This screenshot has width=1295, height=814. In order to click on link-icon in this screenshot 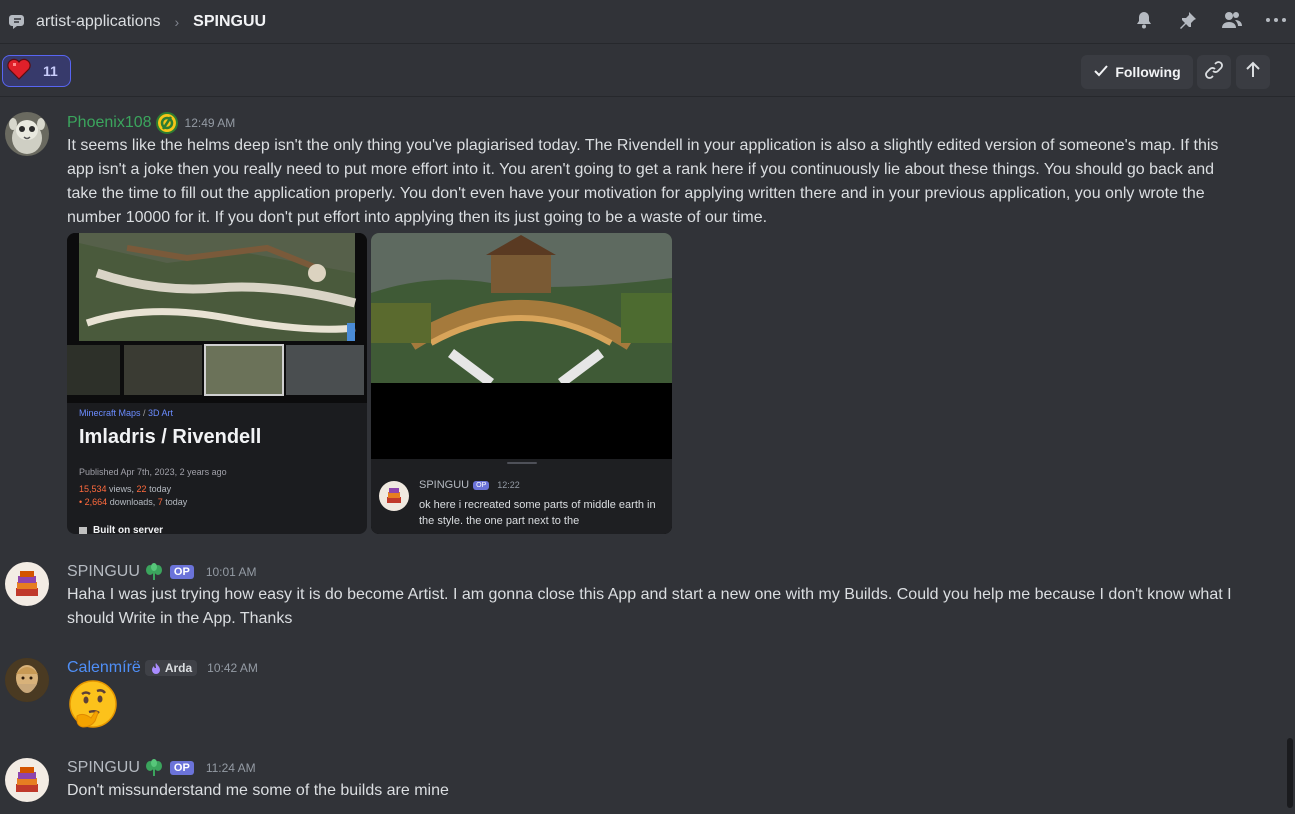, I will do `click(1214, 72)`.